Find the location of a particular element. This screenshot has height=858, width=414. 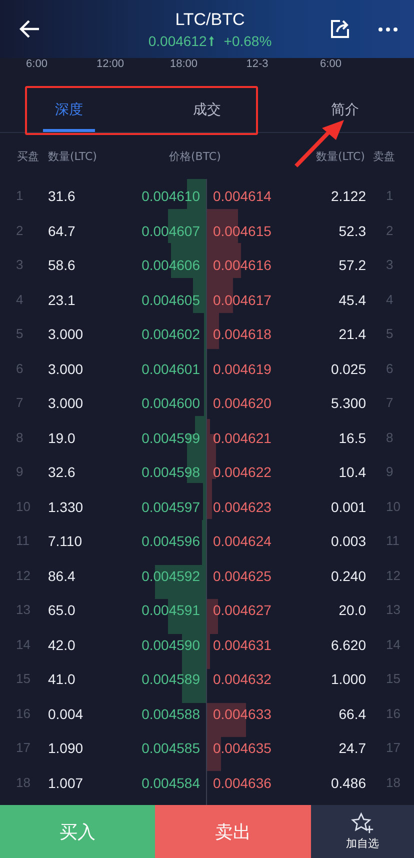

time-label: 12:00 is located at coordinates (110, 65).